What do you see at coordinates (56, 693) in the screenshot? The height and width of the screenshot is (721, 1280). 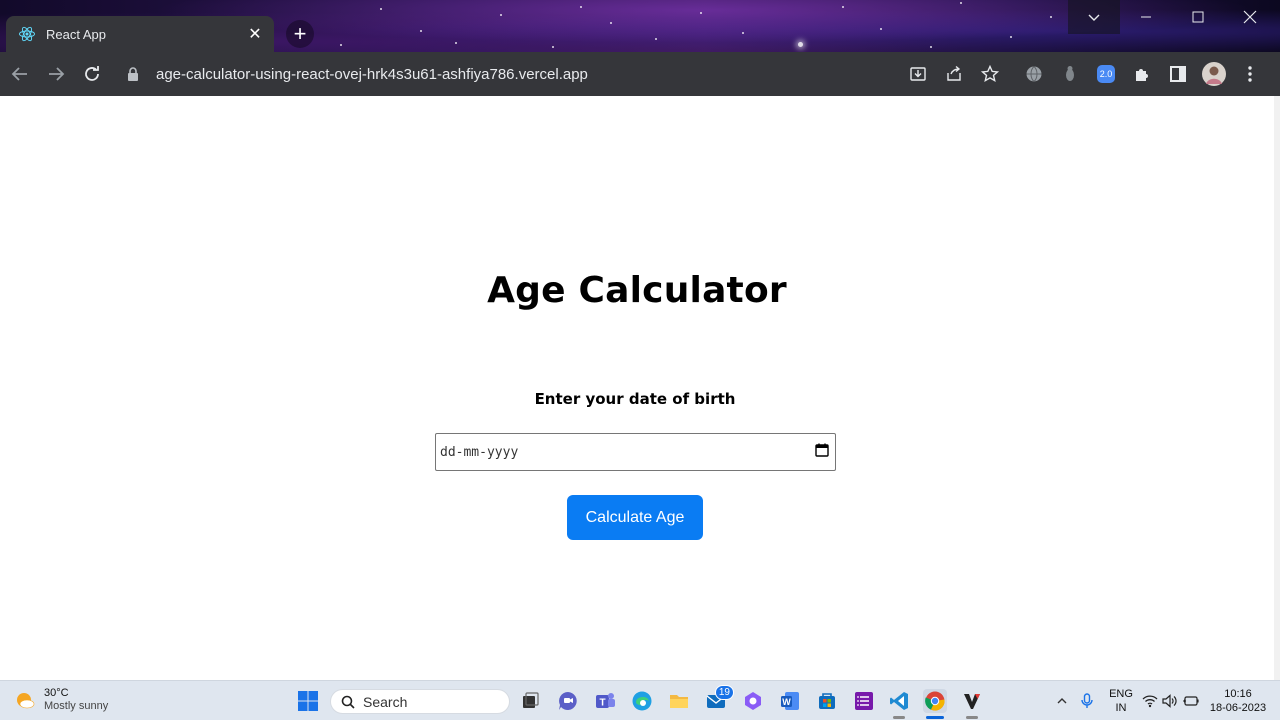 I see `weather-temp: 30°C` at bounding box center [56, 693].